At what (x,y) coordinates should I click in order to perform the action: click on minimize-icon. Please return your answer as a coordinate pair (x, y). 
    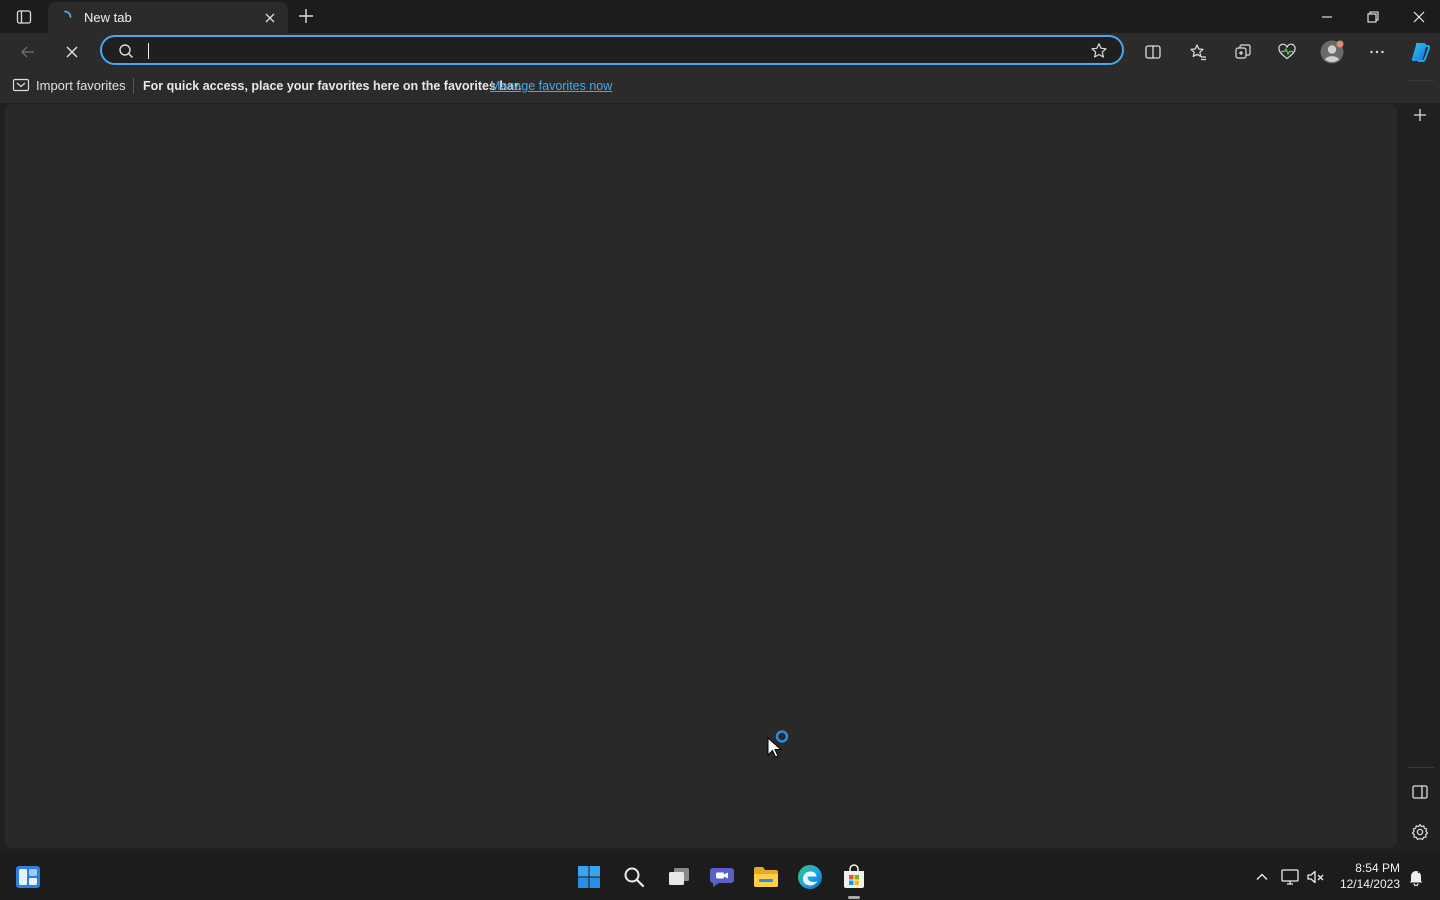
    Looking at the image, I should click on (1327, 16).